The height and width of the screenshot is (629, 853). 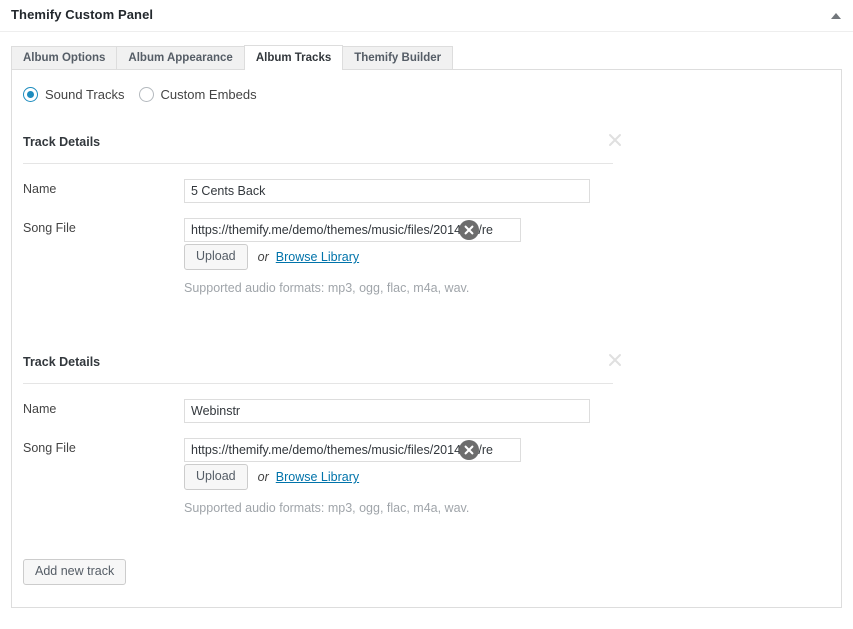 What do you see at coordinates (323, 450) in the screenshot?
I see `track-2-song-file-row: Song File` at bounding box center [323, 450].